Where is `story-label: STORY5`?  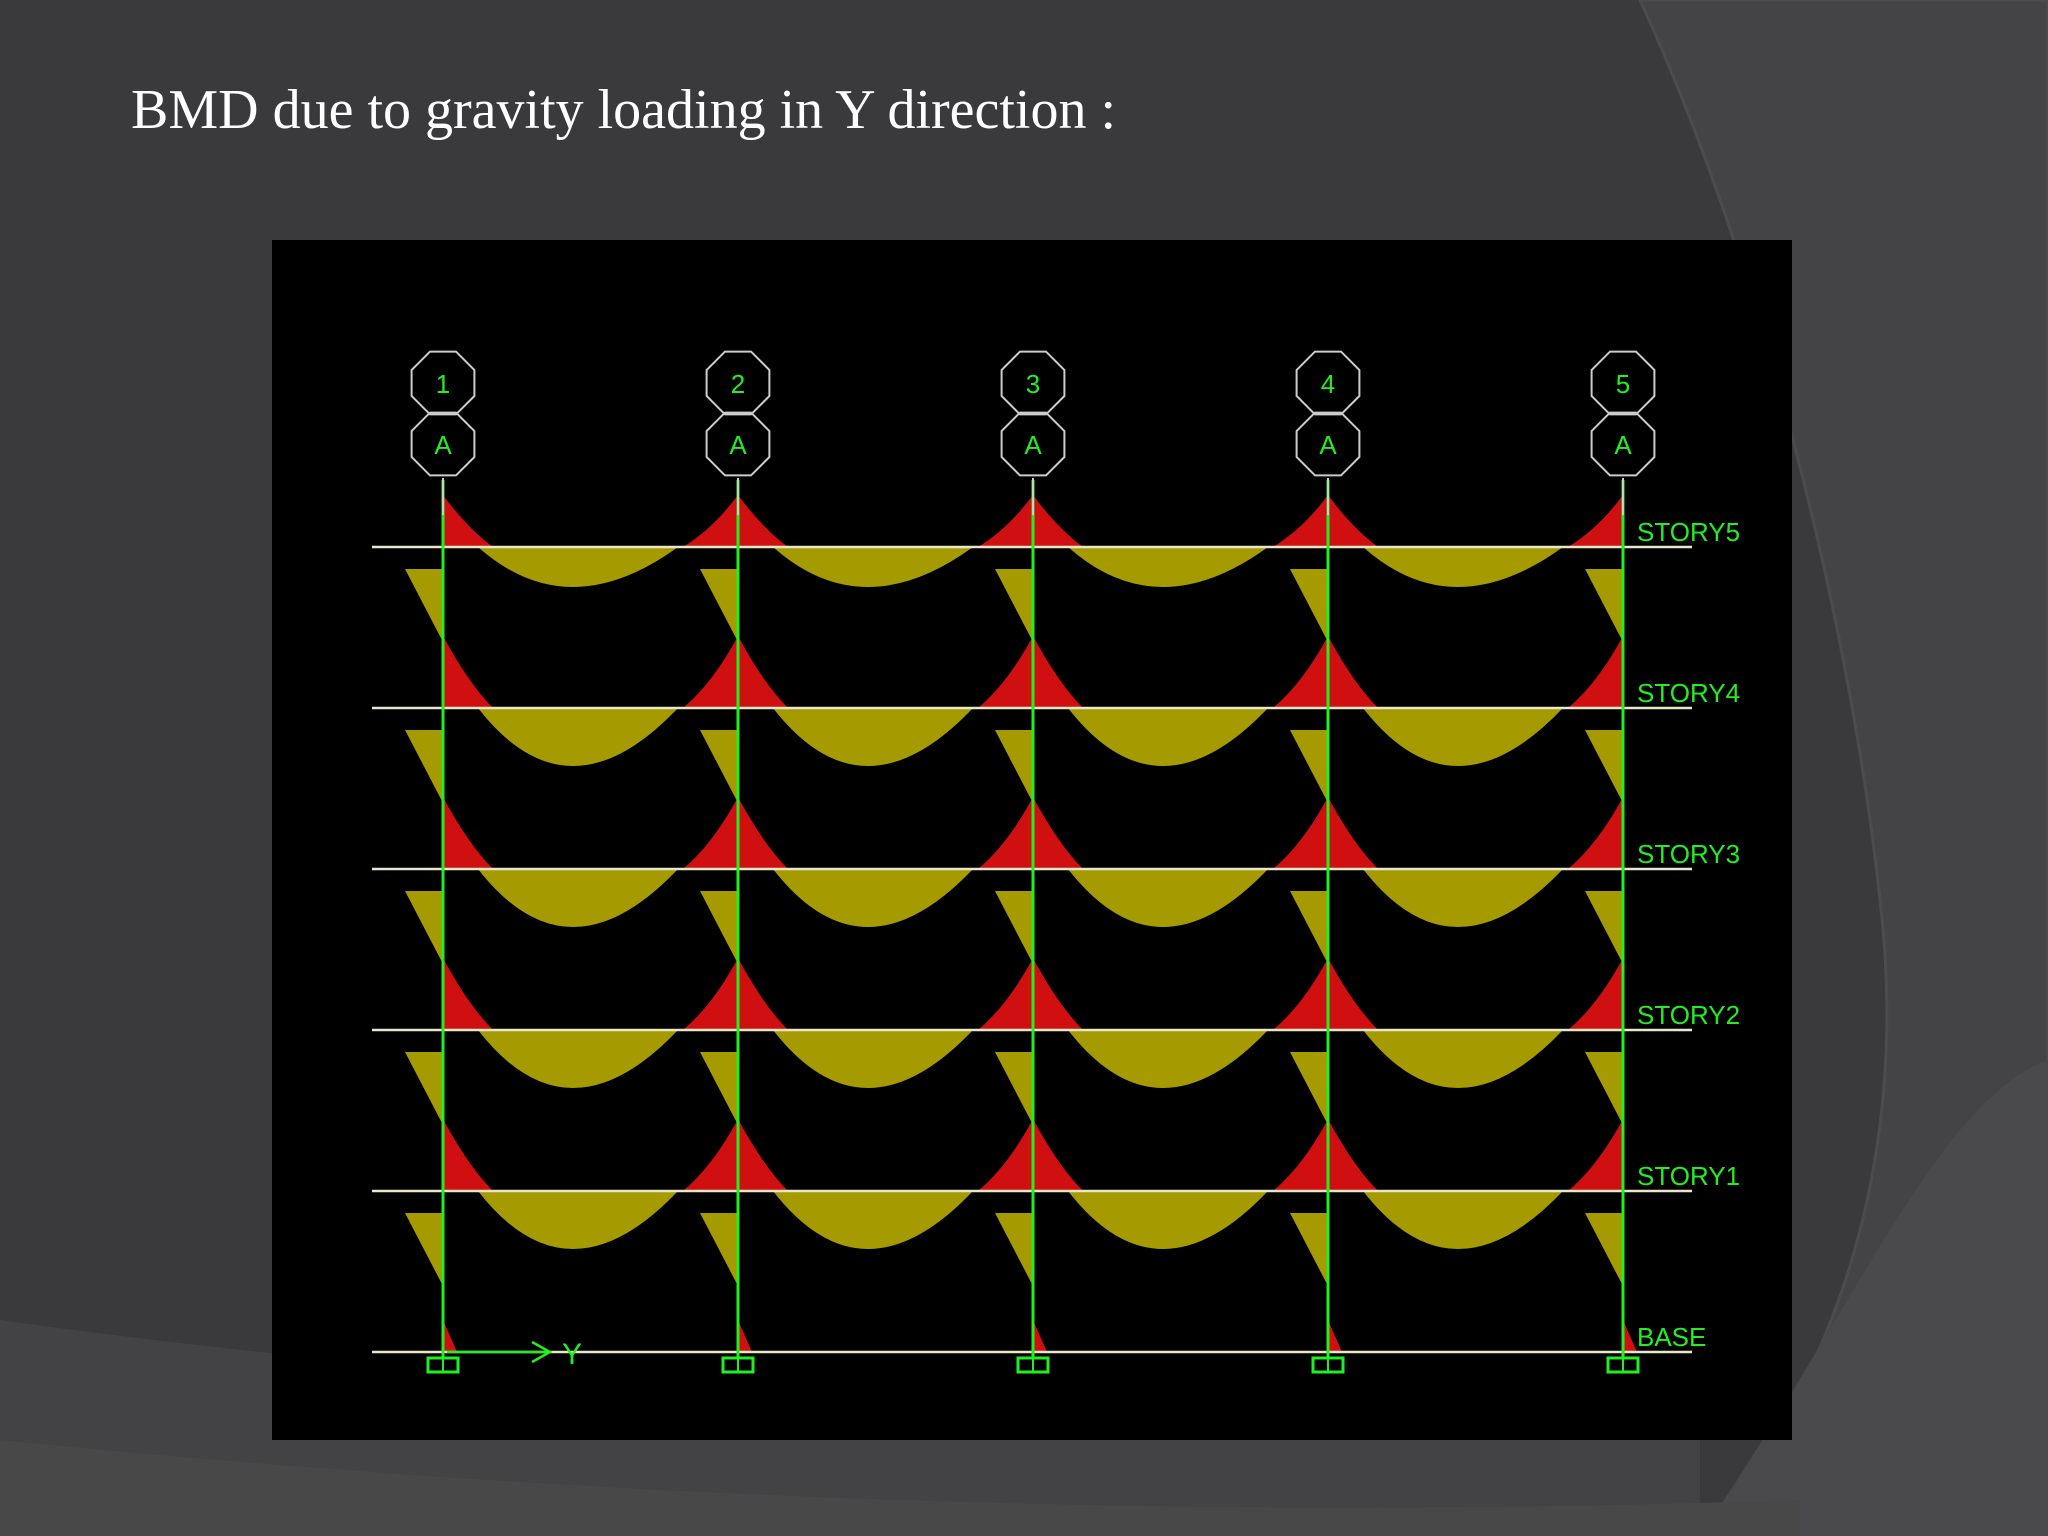 story-label: STORY5 is located at coordinates (1688, 532).